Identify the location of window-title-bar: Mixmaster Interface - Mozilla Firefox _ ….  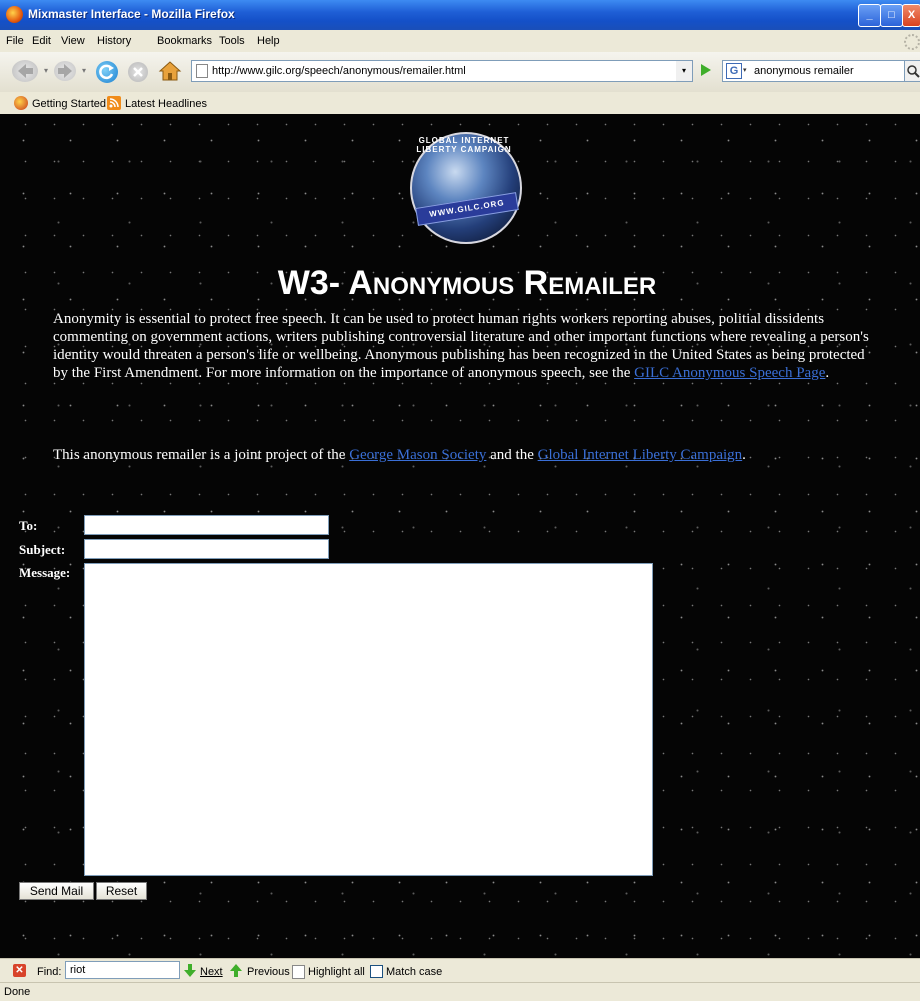
(460, 15).